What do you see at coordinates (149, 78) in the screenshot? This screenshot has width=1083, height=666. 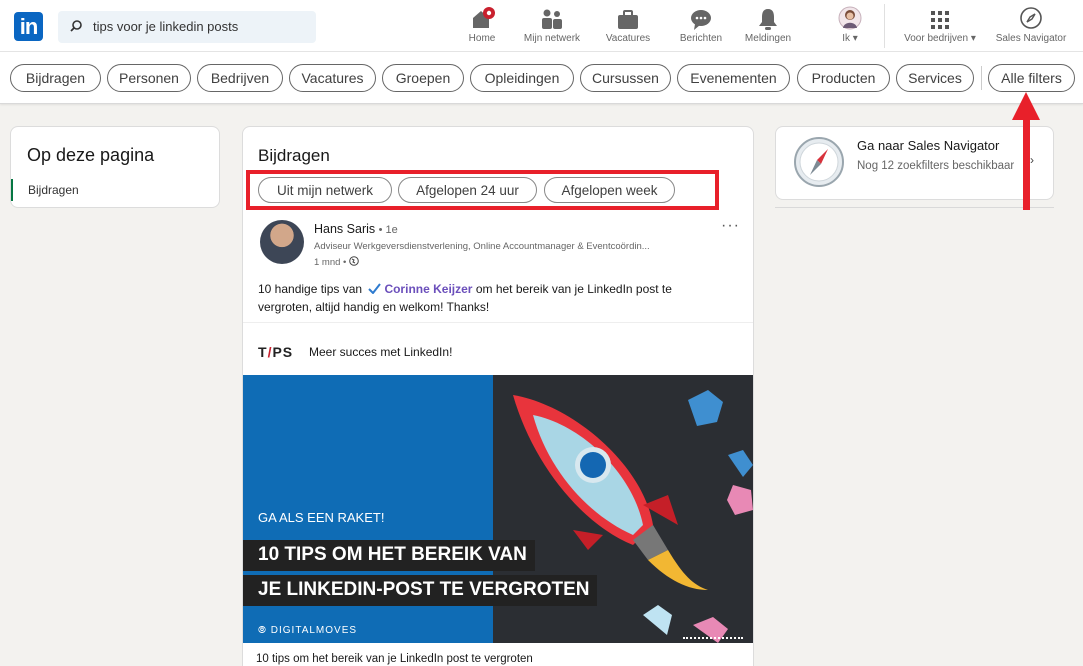 I see `filter-people: Personen` at bounding box center [149, 78].